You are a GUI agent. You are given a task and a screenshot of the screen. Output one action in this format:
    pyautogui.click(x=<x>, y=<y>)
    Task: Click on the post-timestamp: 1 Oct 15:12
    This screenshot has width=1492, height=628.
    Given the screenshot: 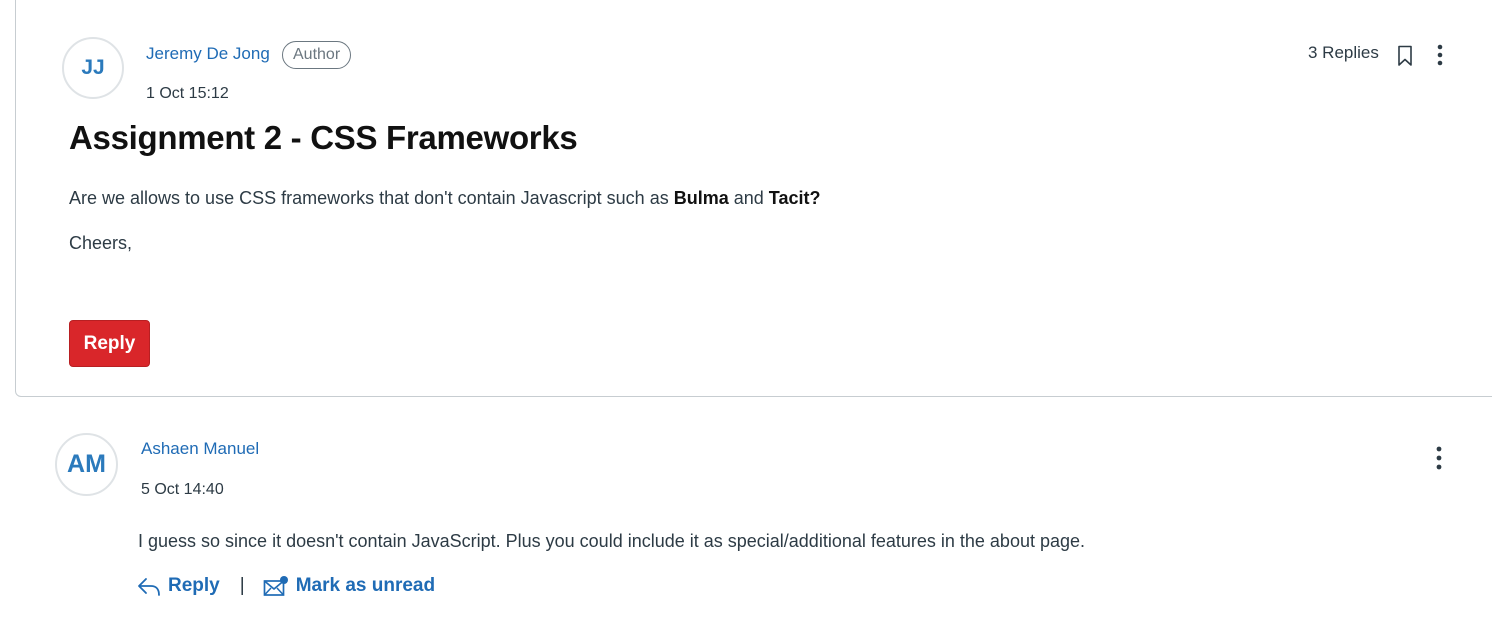 What is the action you would take?
    pyautogui.click(x=187, y=93)
    